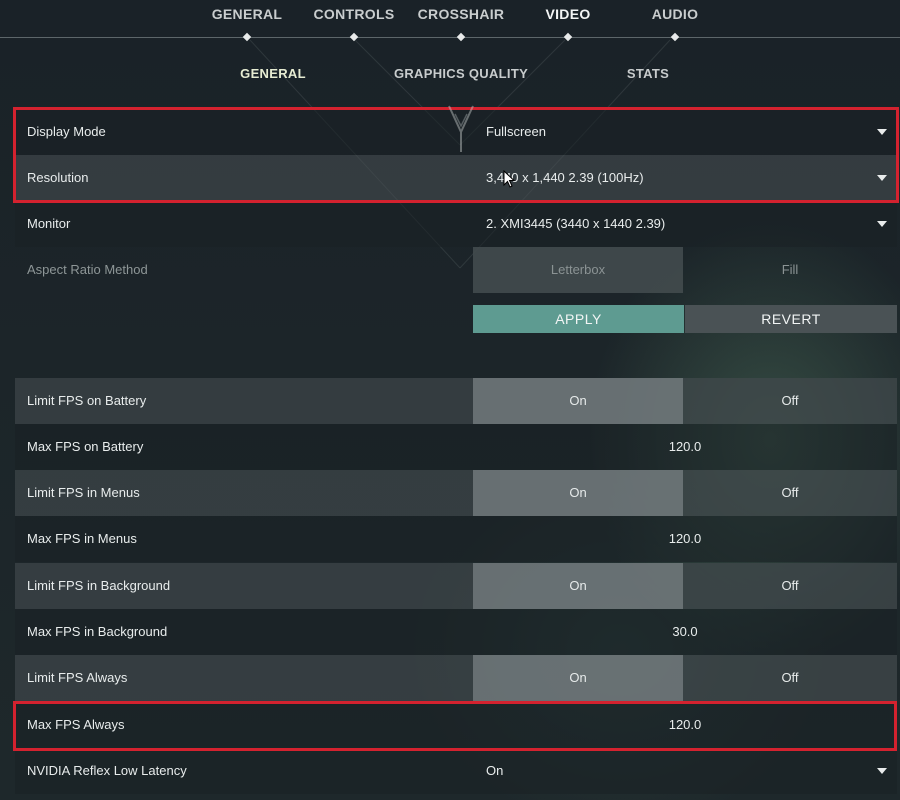 The image size is (900, 800). I want to click on limit-fps-menus-row: Limit FPS in Menus On Off, so click(456, 493).